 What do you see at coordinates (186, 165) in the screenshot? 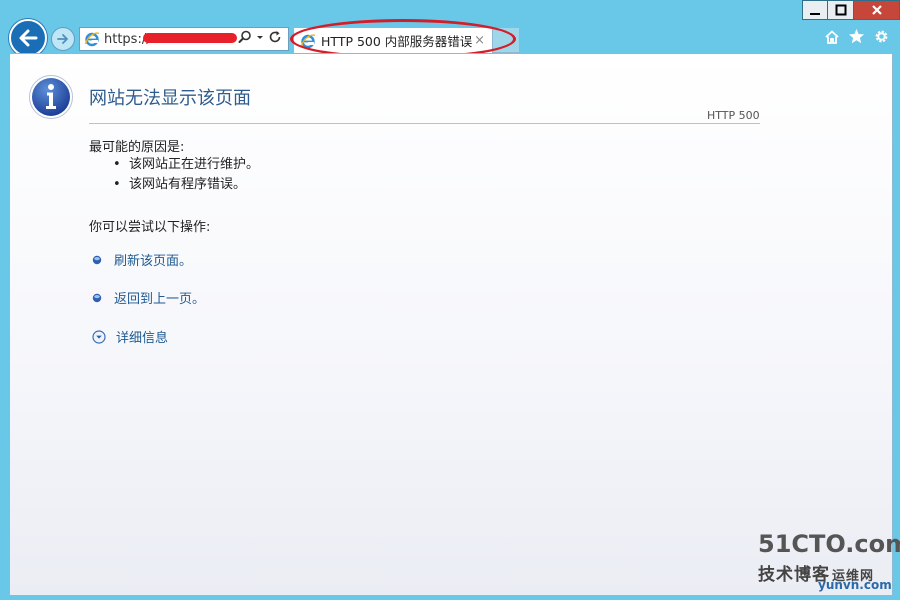
I see `list-item: 该网站正在进行维护。` at bounding box center [186, 165].